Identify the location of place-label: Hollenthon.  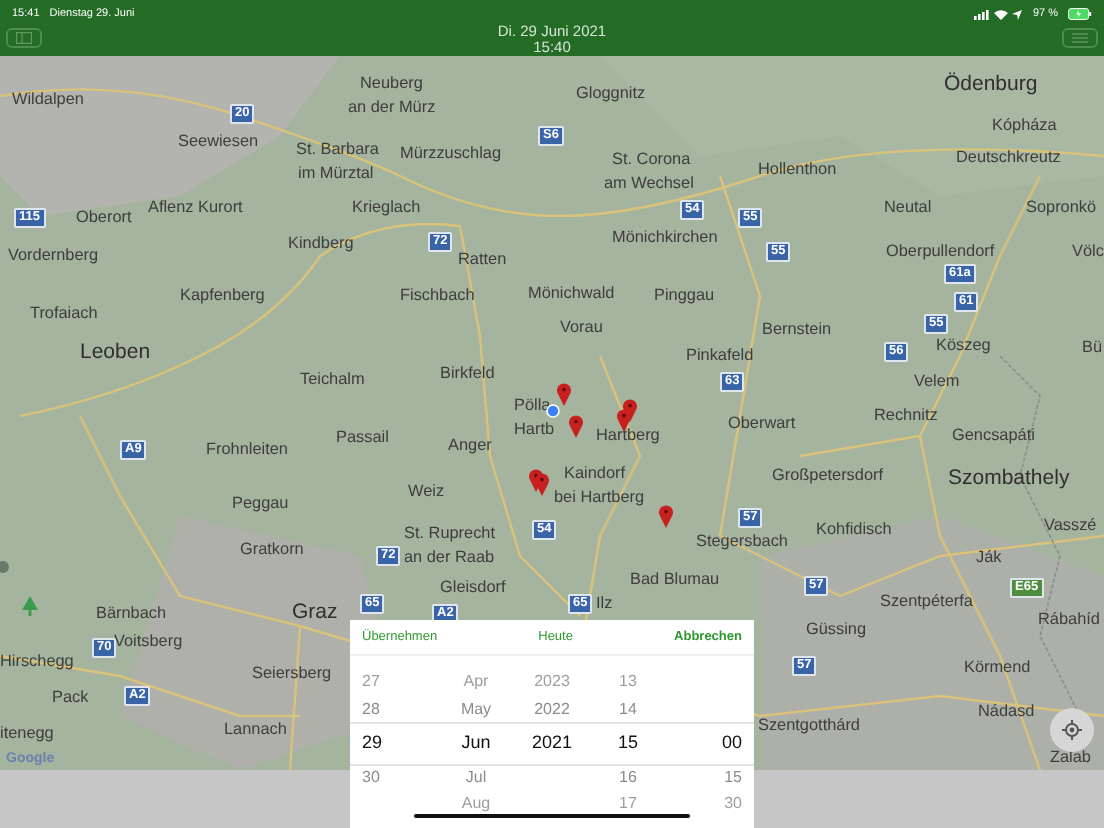
(797, 169).